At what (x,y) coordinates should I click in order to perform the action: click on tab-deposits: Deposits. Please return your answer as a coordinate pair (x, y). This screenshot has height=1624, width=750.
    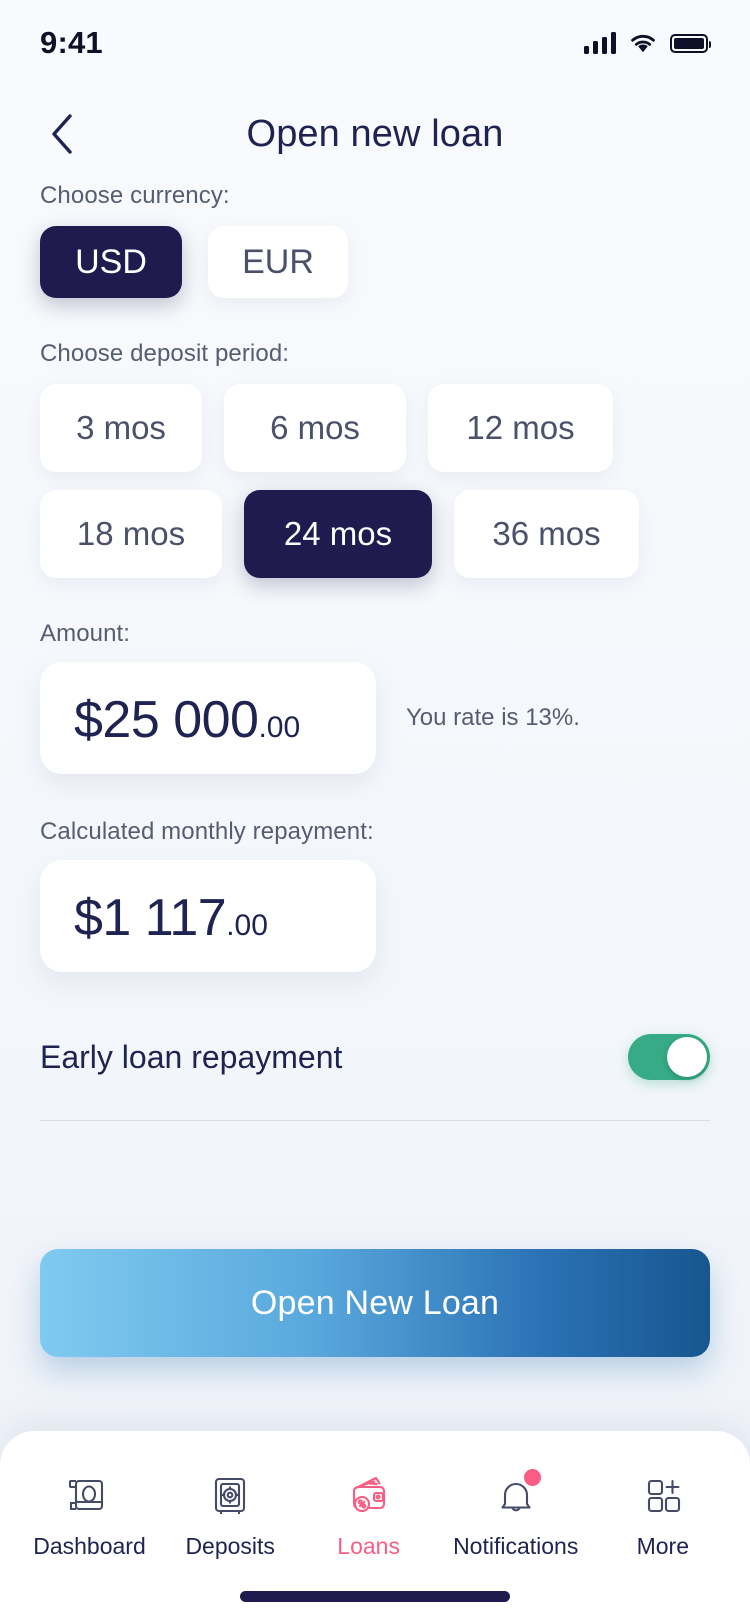
    Looking at the image, I should click on (230, 1515).